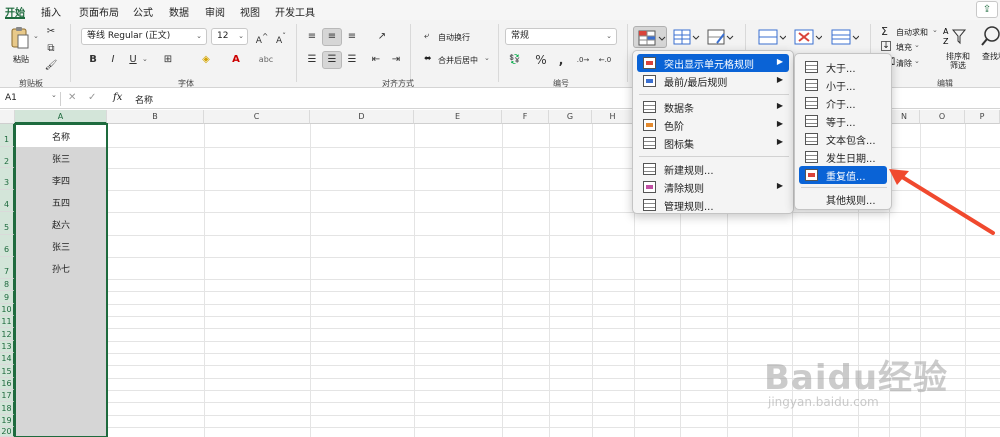  What do you see at coordinates (904, 117) in the screenshot?
I see `column-header-N: N` at bounding box center [904, 117].